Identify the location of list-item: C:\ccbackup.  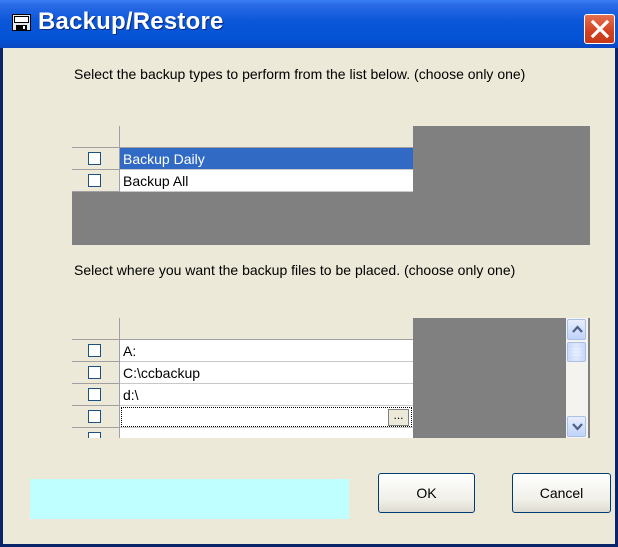
(266, 373).